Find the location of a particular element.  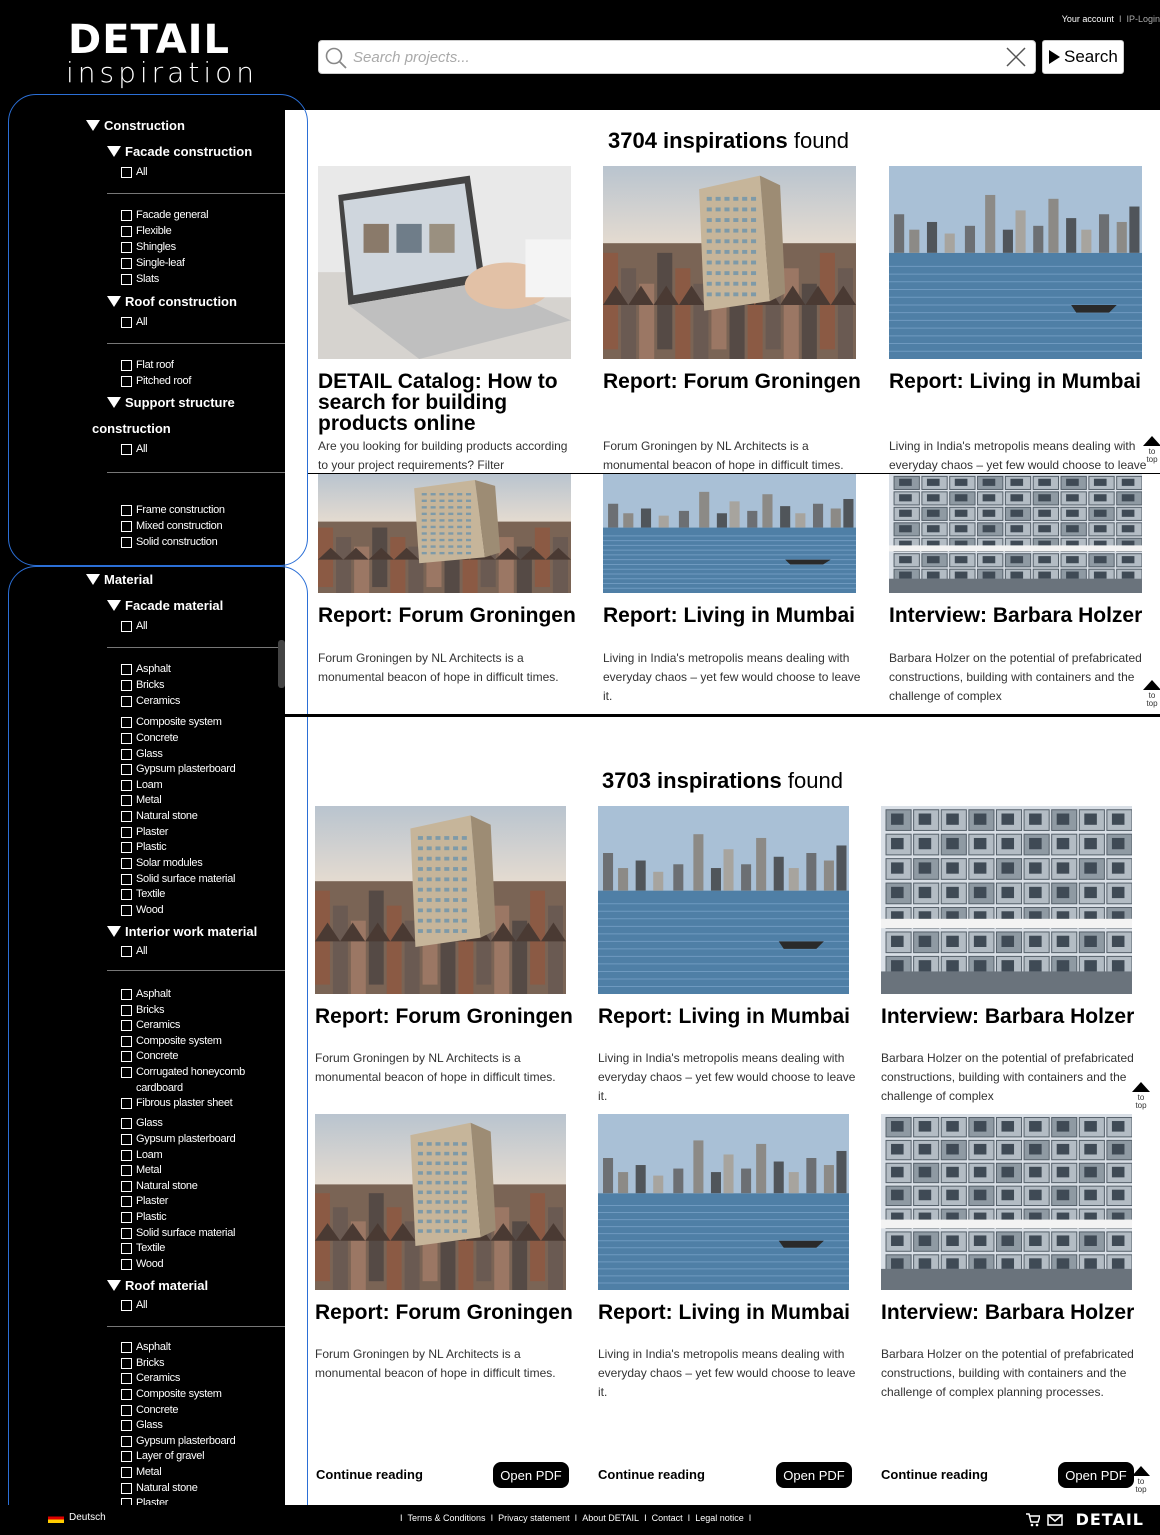

filter-checkbox: Metal is located at coordinates (141, 1170).